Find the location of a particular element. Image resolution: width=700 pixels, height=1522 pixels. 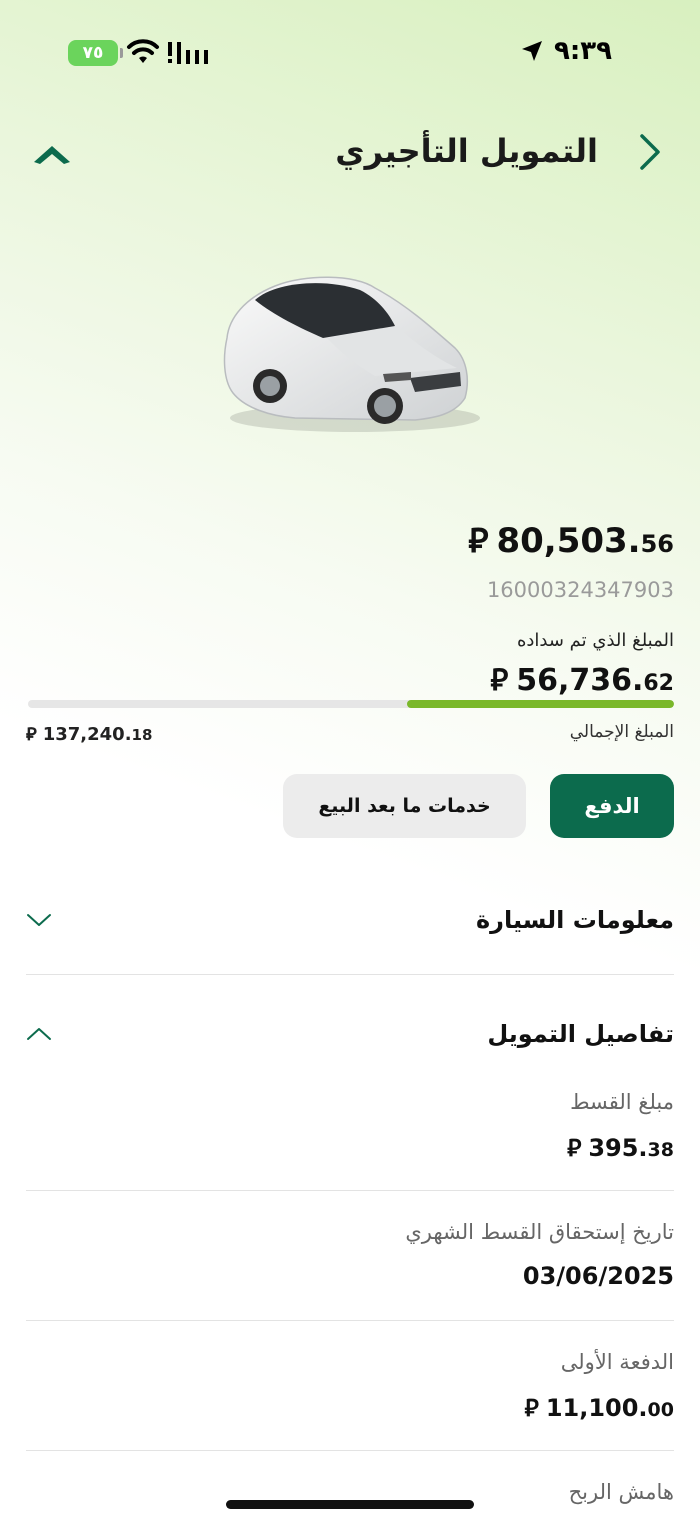

car-info-title: معلومات السيارة is located at coordinates (574, 920).